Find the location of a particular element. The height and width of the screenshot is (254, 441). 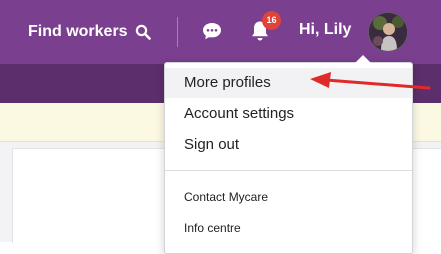

menu-item-contact-mycare: Contact Mycare is located at coordinates (288, 197).